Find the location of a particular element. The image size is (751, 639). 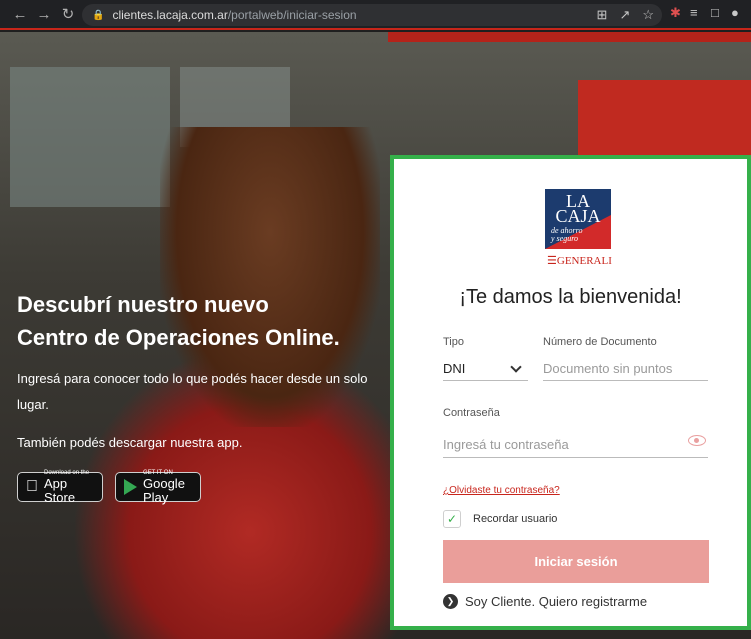

side-panel-icon: □ is located at coordinates (715, 12).